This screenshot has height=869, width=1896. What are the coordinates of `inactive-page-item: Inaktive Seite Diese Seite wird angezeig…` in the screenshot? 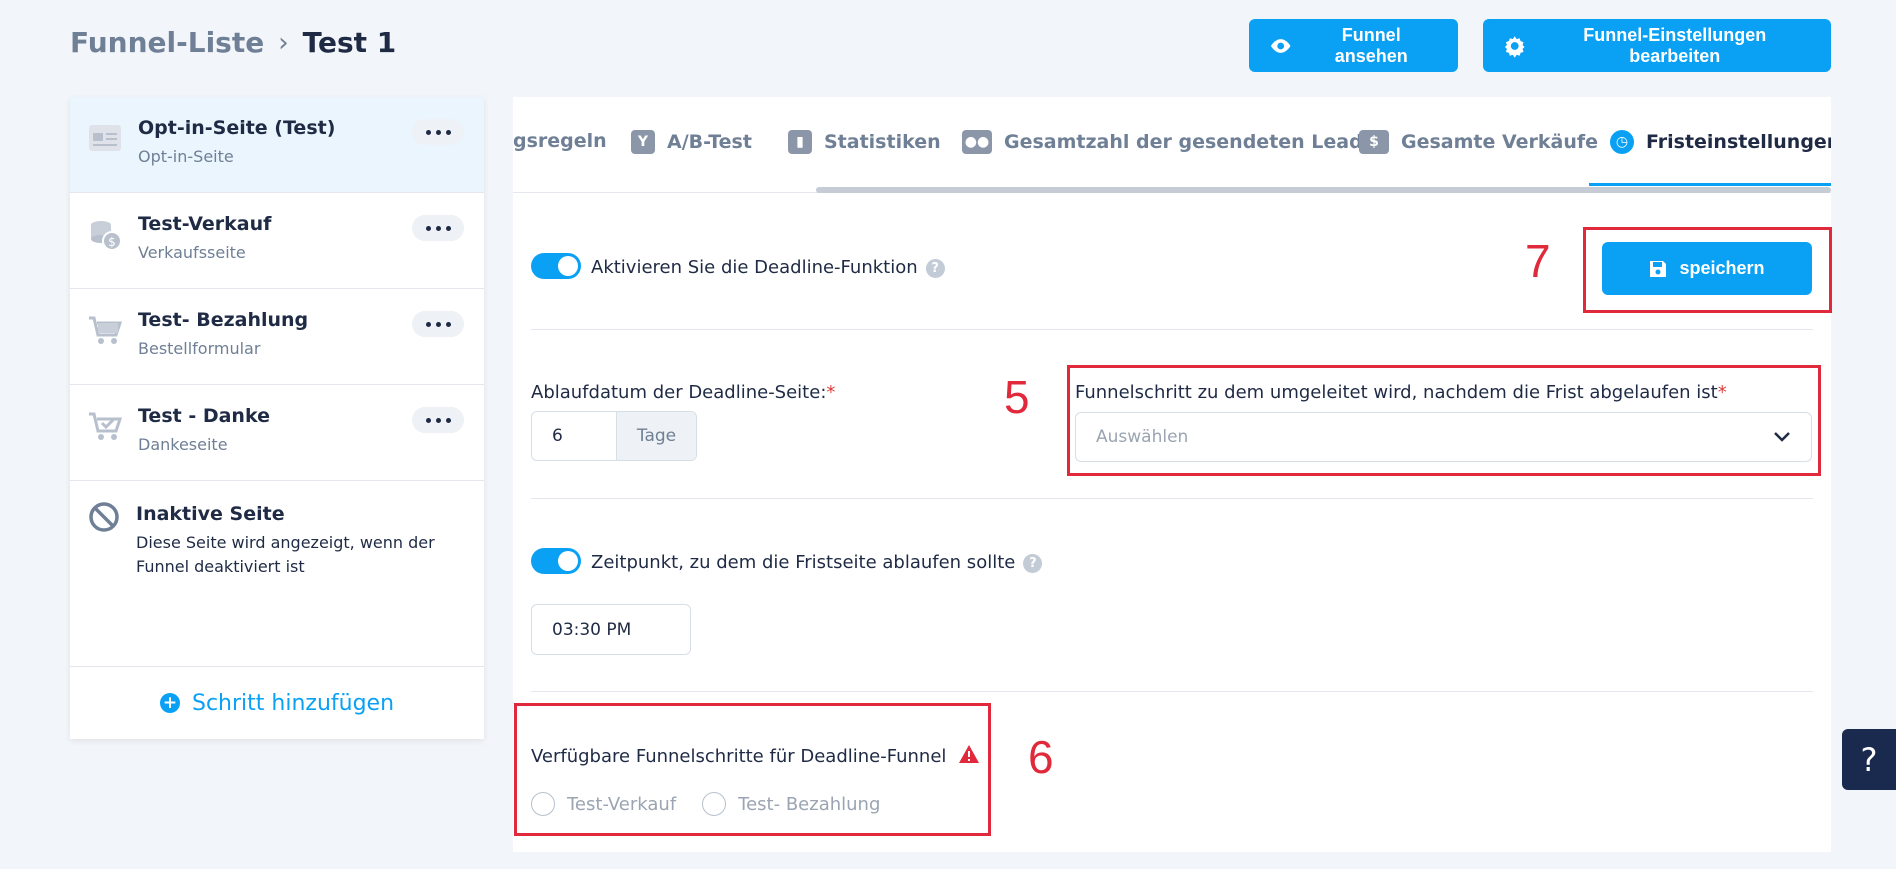 It's located at (277, 573).